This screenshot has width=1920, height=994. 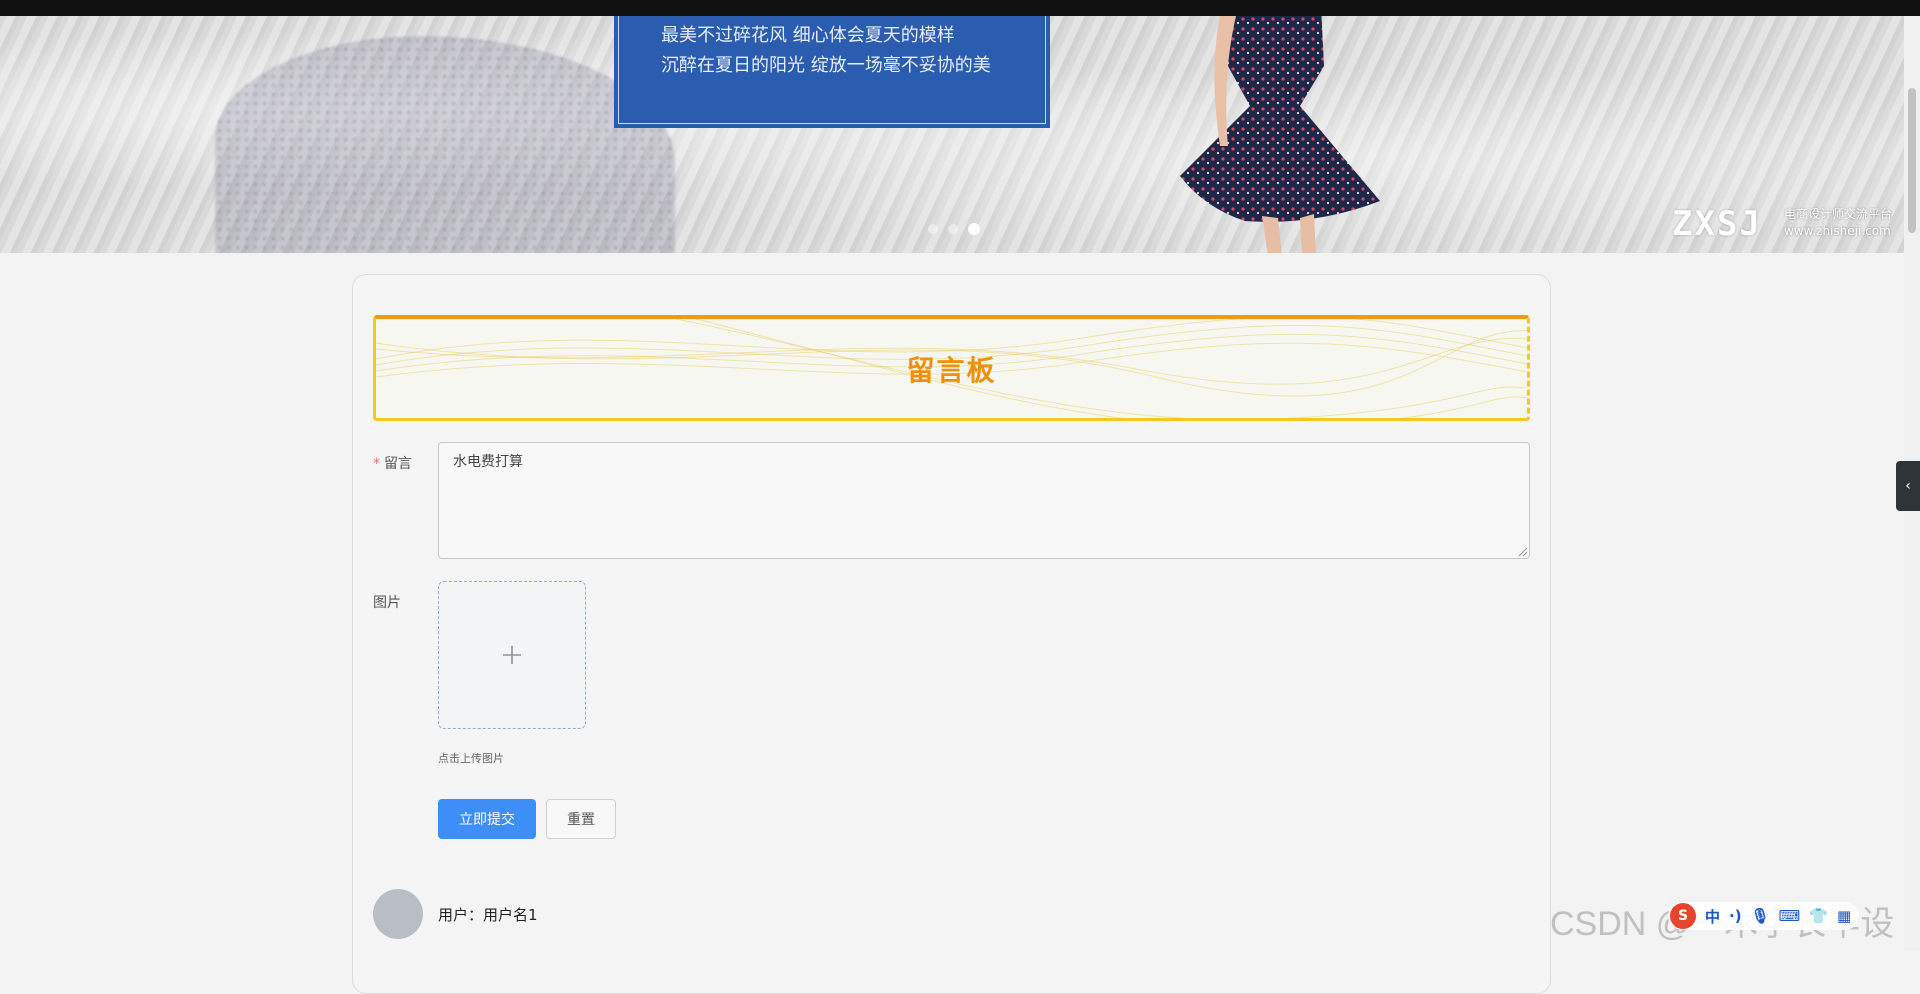 I want to click on ime-toolbox-icon: ▦, so click(x=1844, y=916).